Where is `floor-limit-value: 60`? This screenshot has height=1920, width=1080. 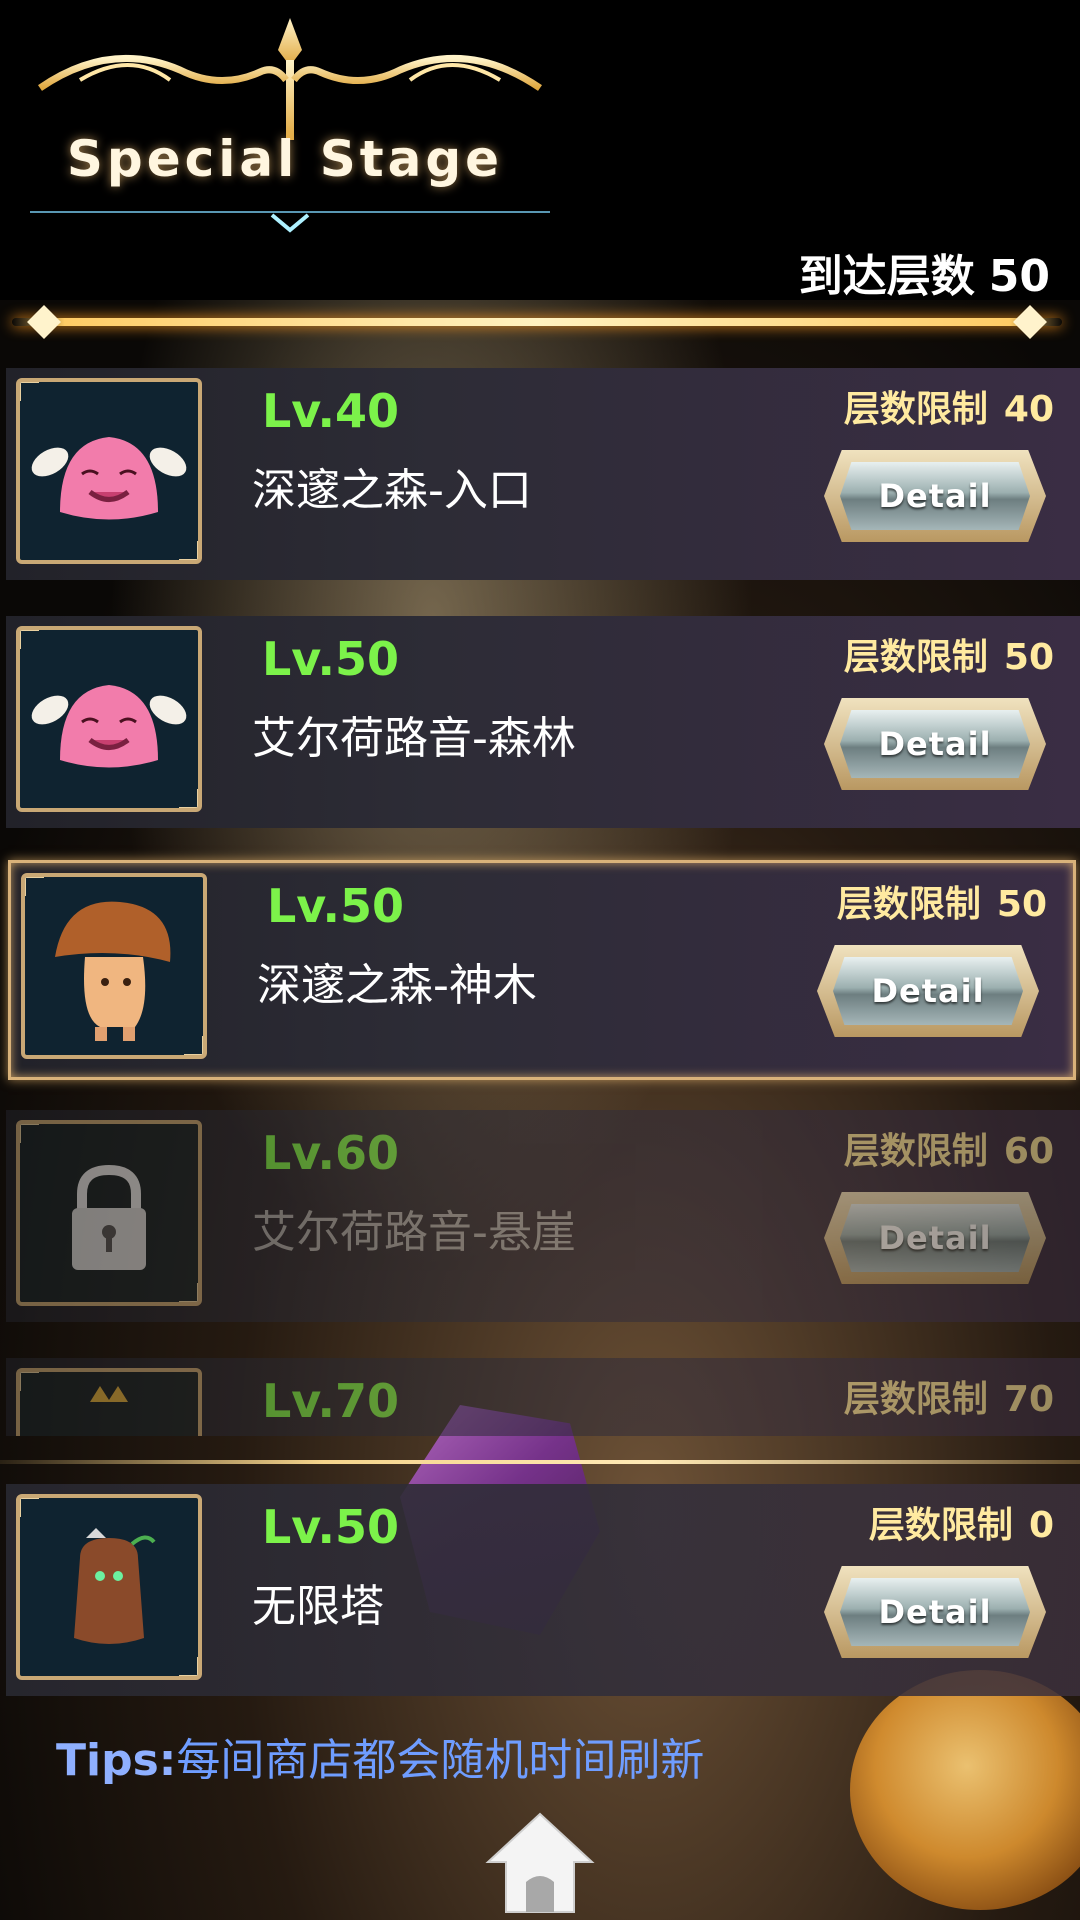 floor-limit-value: 60 is located at coordinates (1028, 1151).